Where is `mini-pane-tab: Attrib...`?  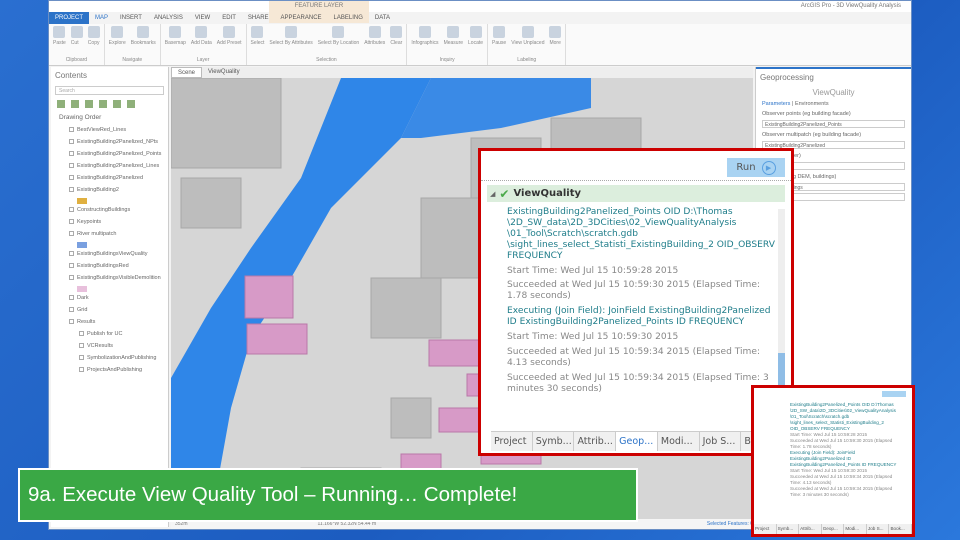 mini-pane-tab: Attrib... is located at coordinates (810, 529).